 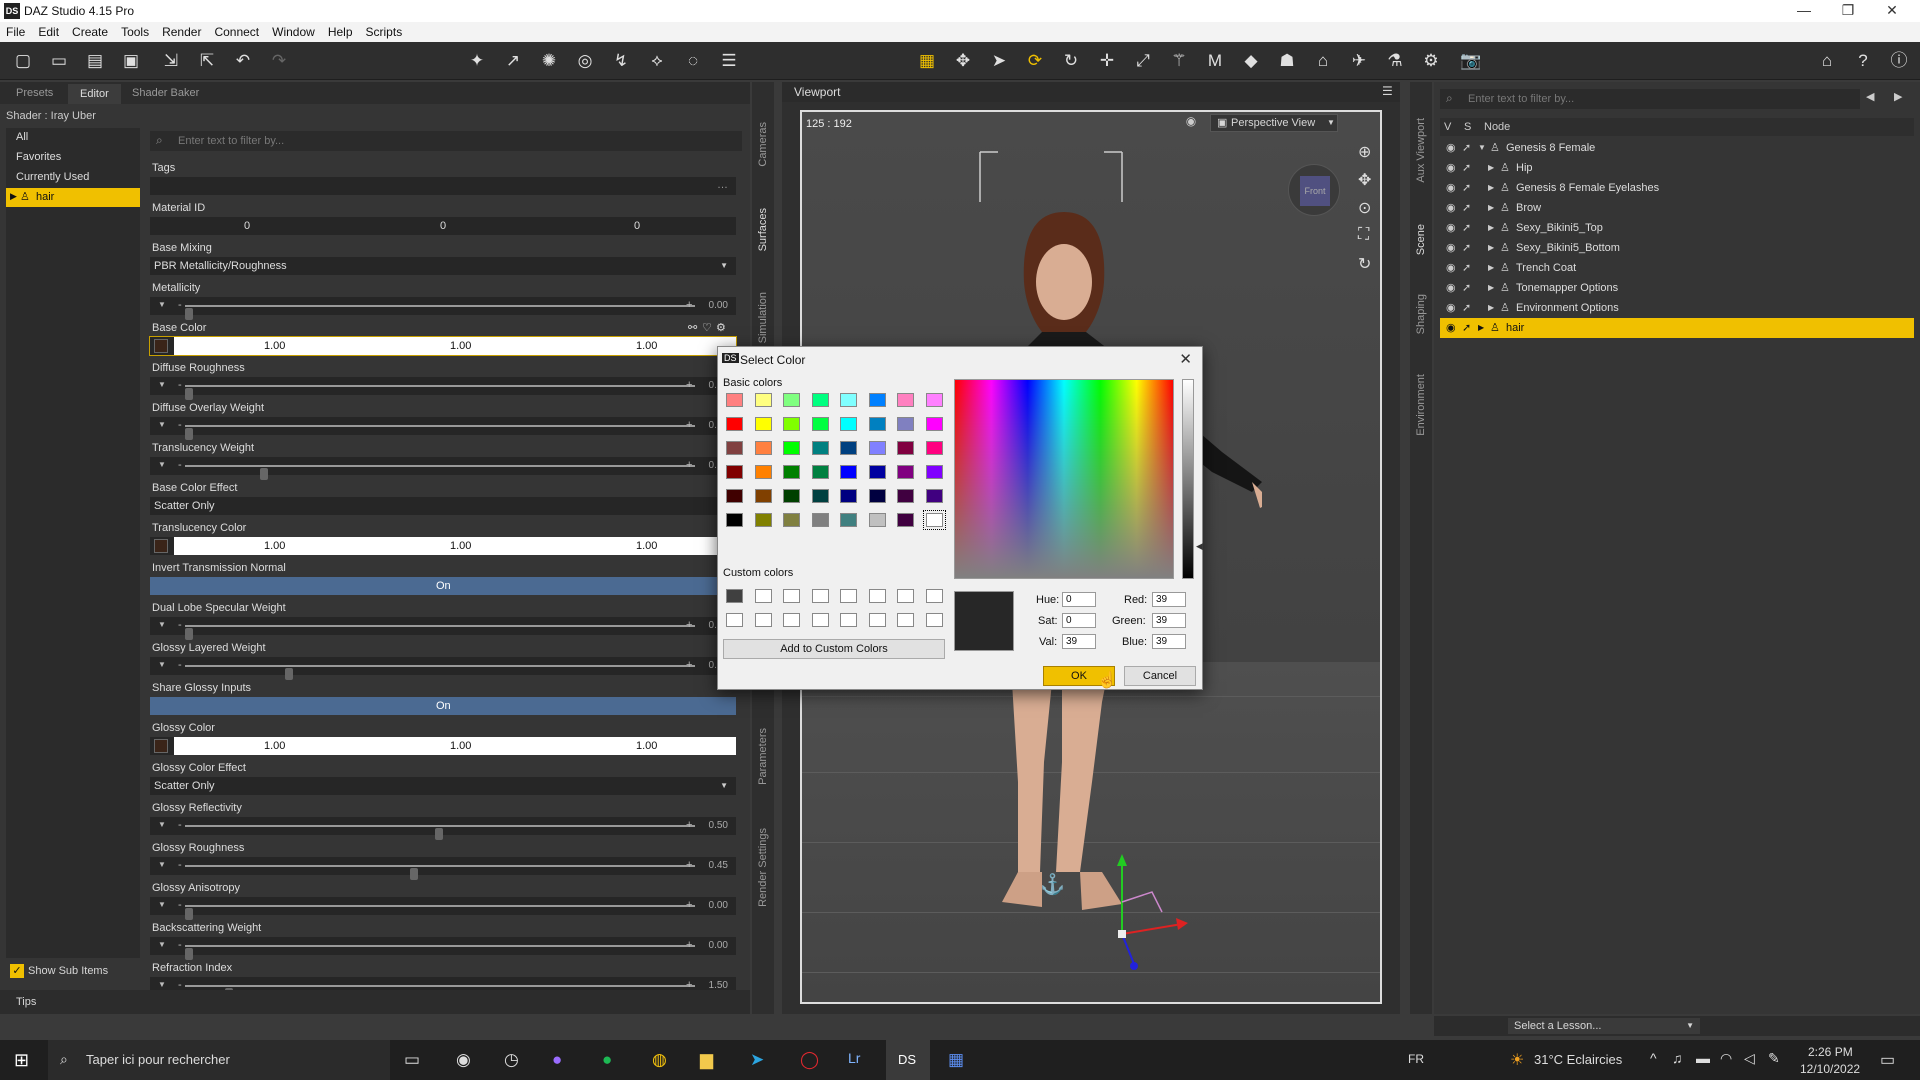 What do you see at coordinates (721, 327) in the screenshot?
I see `gear-icon: ⚙` at bounding box center [721, 327].